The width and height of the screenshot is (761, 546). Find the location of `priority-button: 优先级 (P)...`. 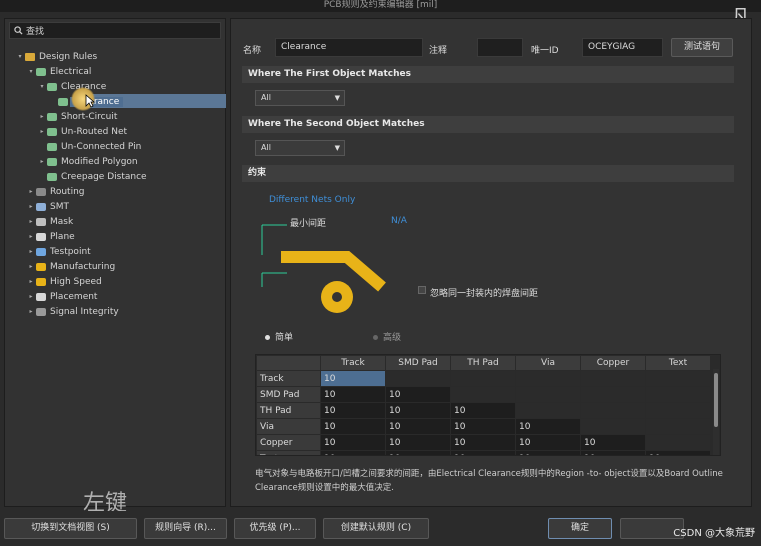

priority-button: 优先级 (P)... is located at coordinates (275, 528).